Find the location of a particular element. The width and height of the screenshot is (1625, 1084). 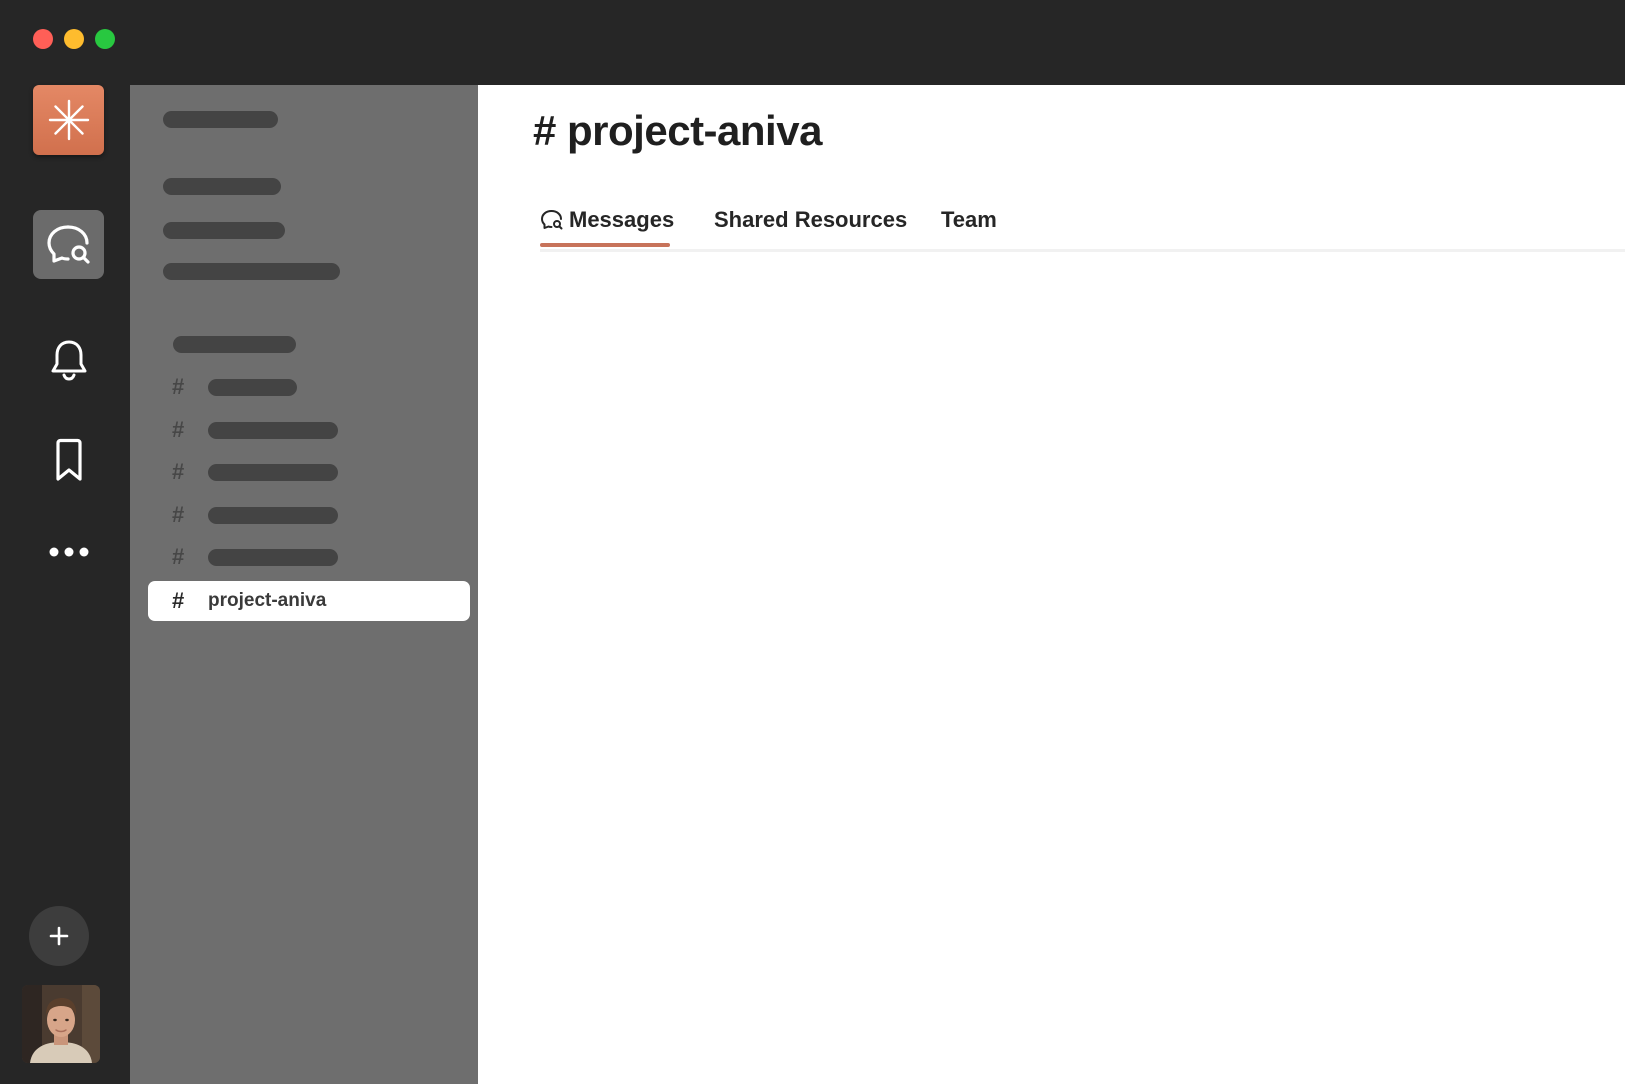

asterisk-logo-icon is located at coordinates (68, 120).